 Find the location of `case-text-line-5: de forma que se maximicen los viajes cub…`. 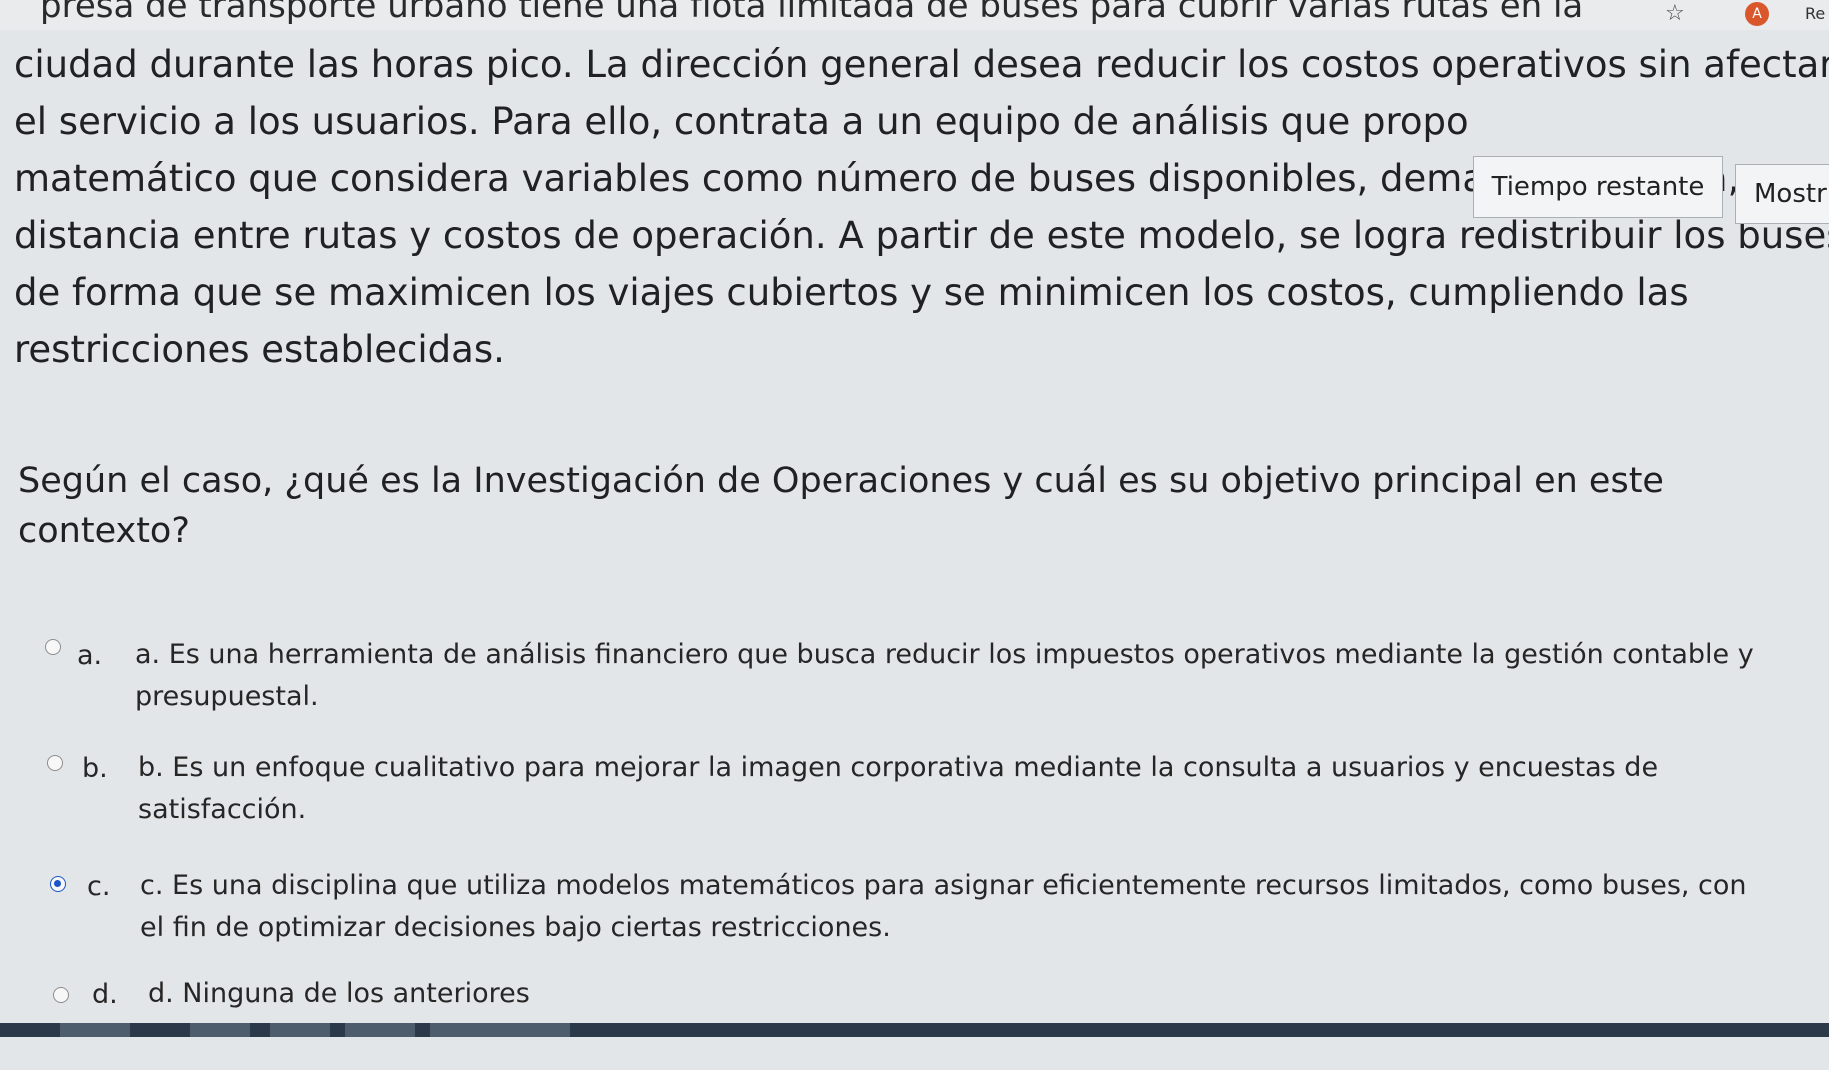

case-text-line-5: de forma que se maximicen los viajes cub… is located at coordinates (851, 292).